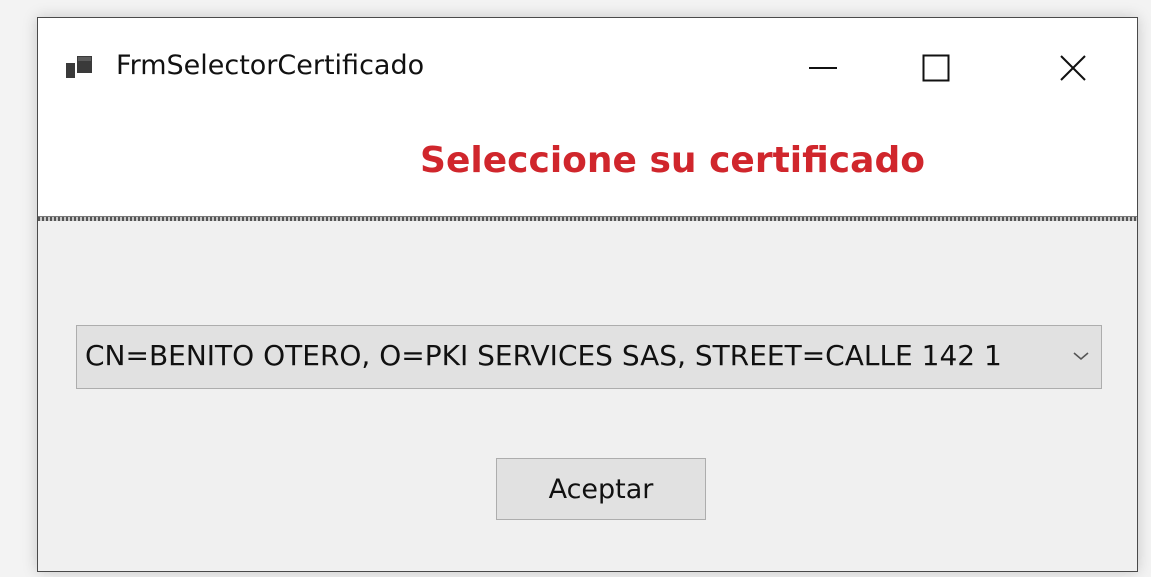 This screenshot has width=1151, height=577. I want to click on maximize-icon, so click(936, 68).